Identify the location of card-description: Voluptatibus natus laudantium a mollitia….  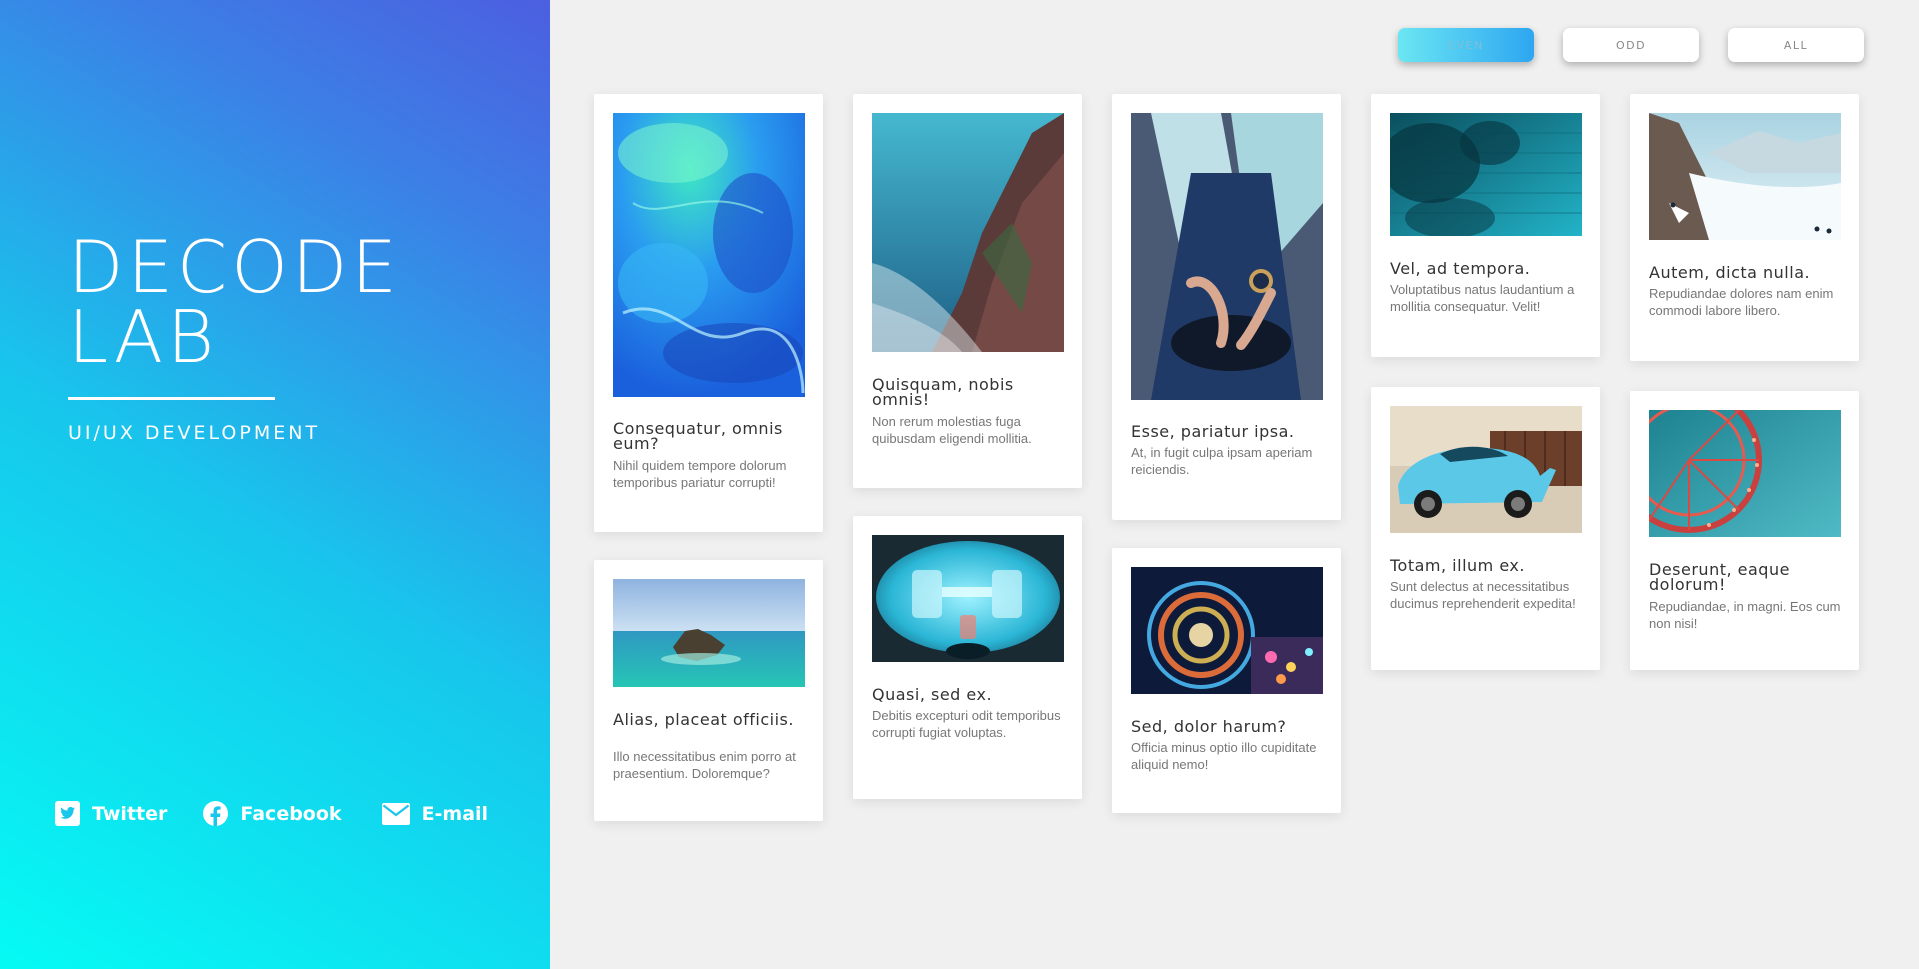
(1482, 298).